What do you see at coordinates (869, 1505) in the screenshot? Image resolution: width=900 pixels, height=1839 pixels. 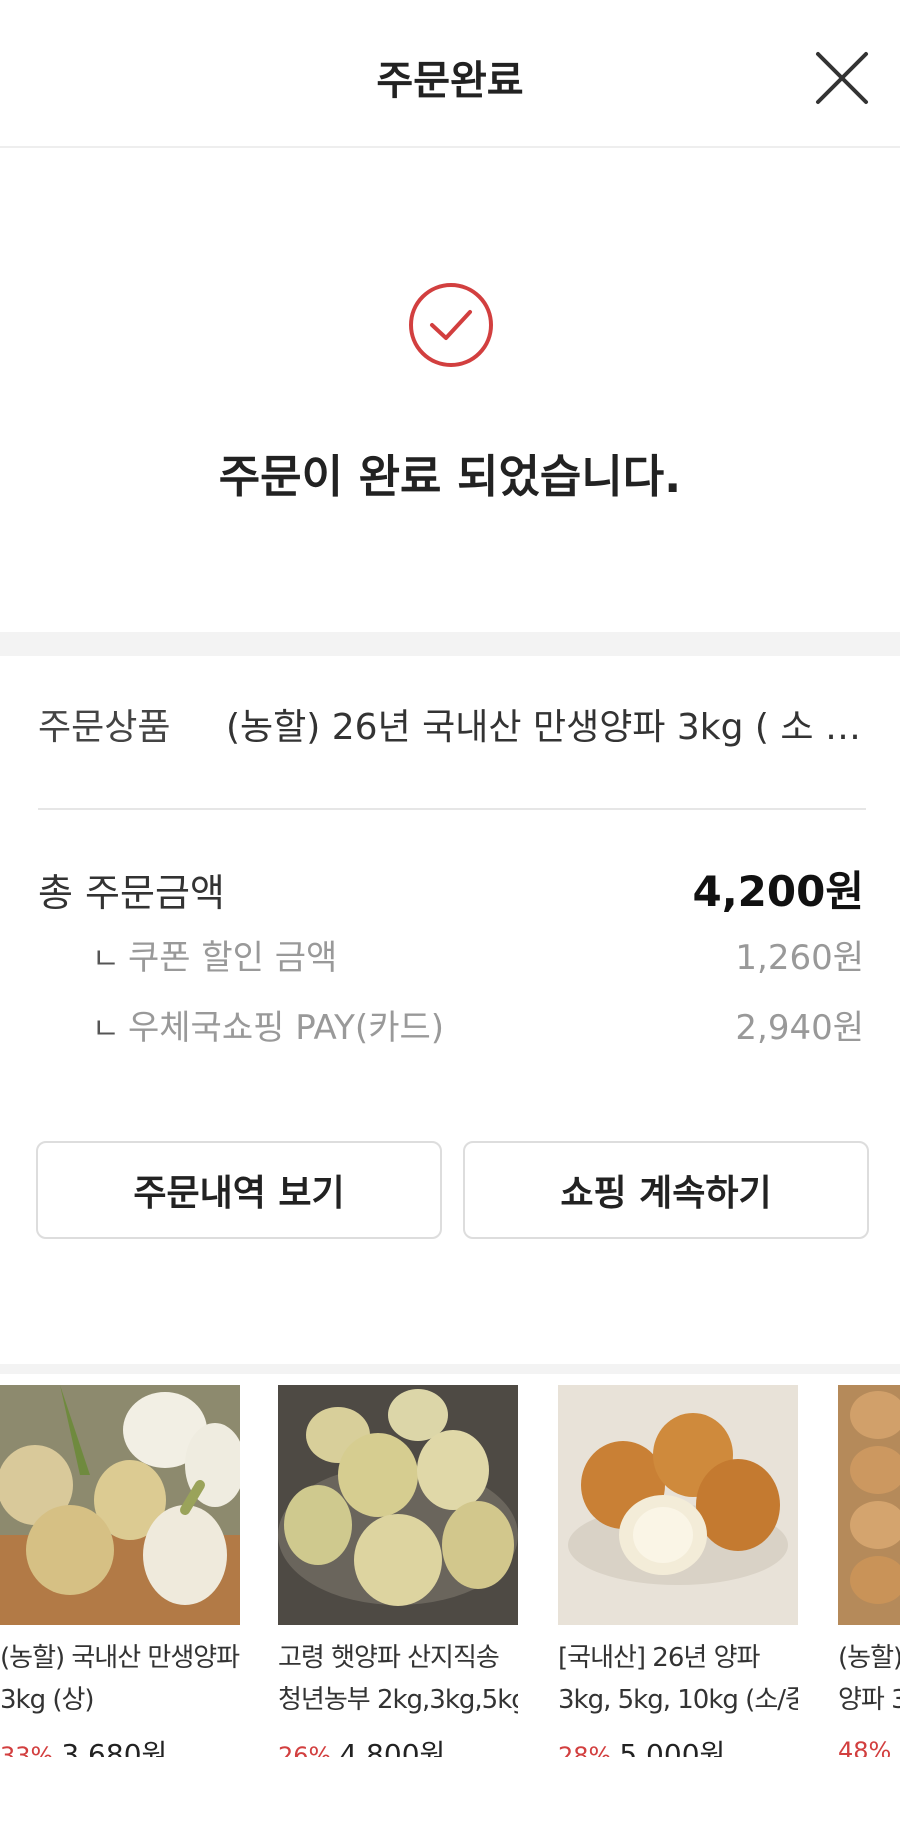 I see `product-image-onion-box` at bounding box center [869, 1505].